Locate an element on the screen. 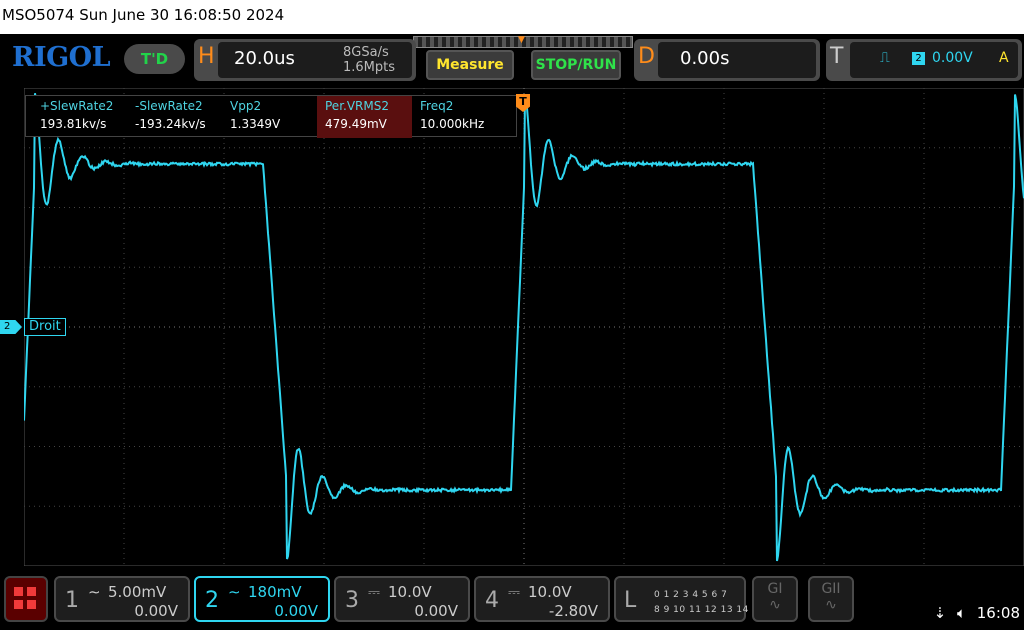 This screenshot has height=630, width=1024. timebase-value: 20.0us is located at coordinates (264, 58).